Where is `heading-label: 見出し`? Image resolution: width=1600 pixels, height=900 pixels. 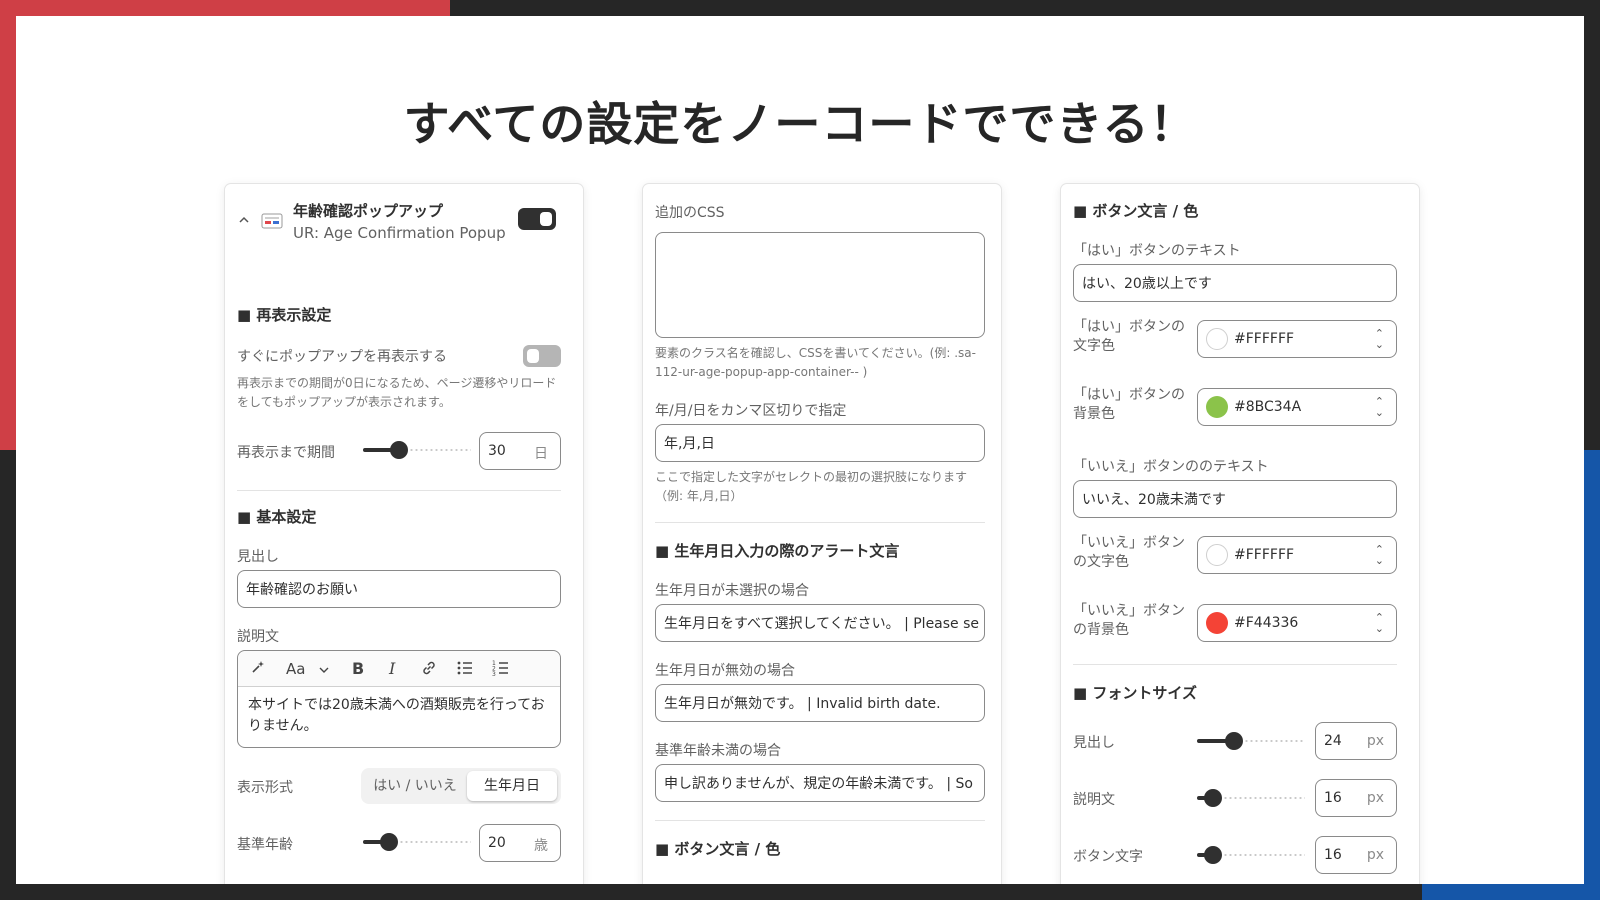 heading-label: 見出し is located at coordinates (258, 557).